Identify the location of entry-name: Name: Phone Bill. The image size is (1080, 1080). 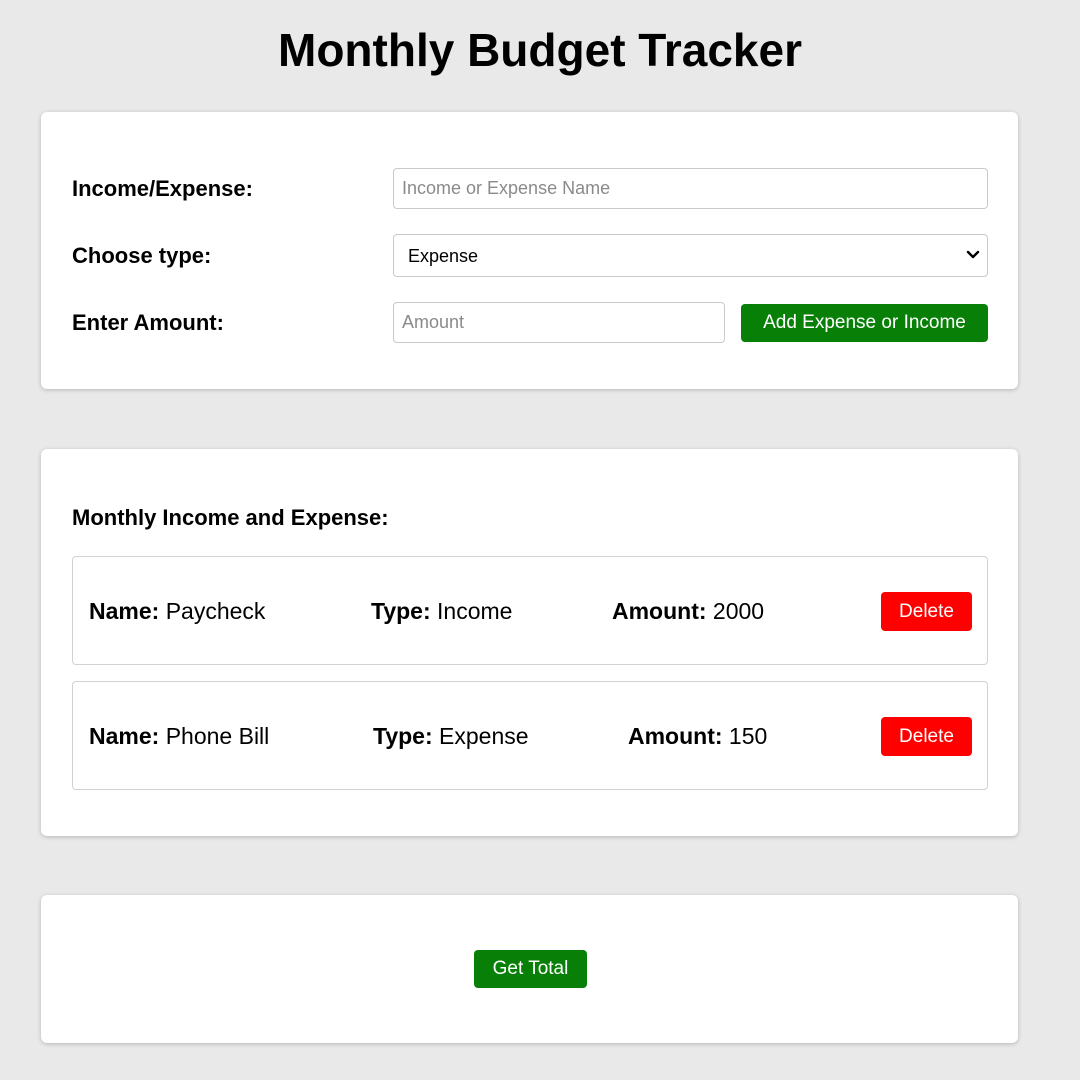
(179, 736).